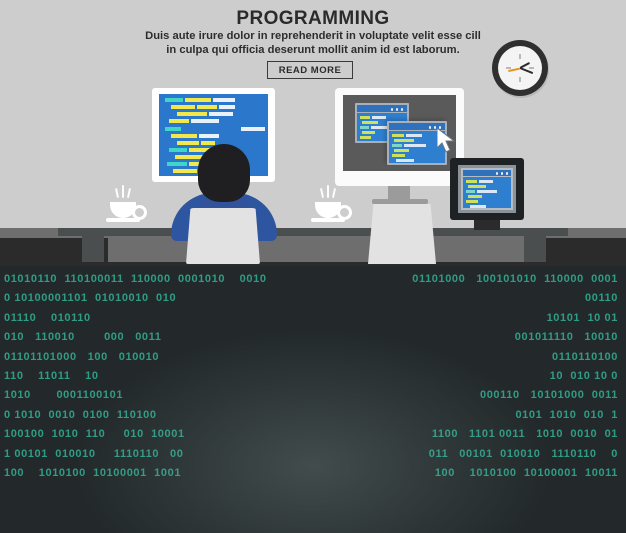 The width and height of the screenshot is (626, 533). What do you see at coordinates (400, 201) in the screenshot?
I see `monitor-right-base` at bounding box center [400, 201].